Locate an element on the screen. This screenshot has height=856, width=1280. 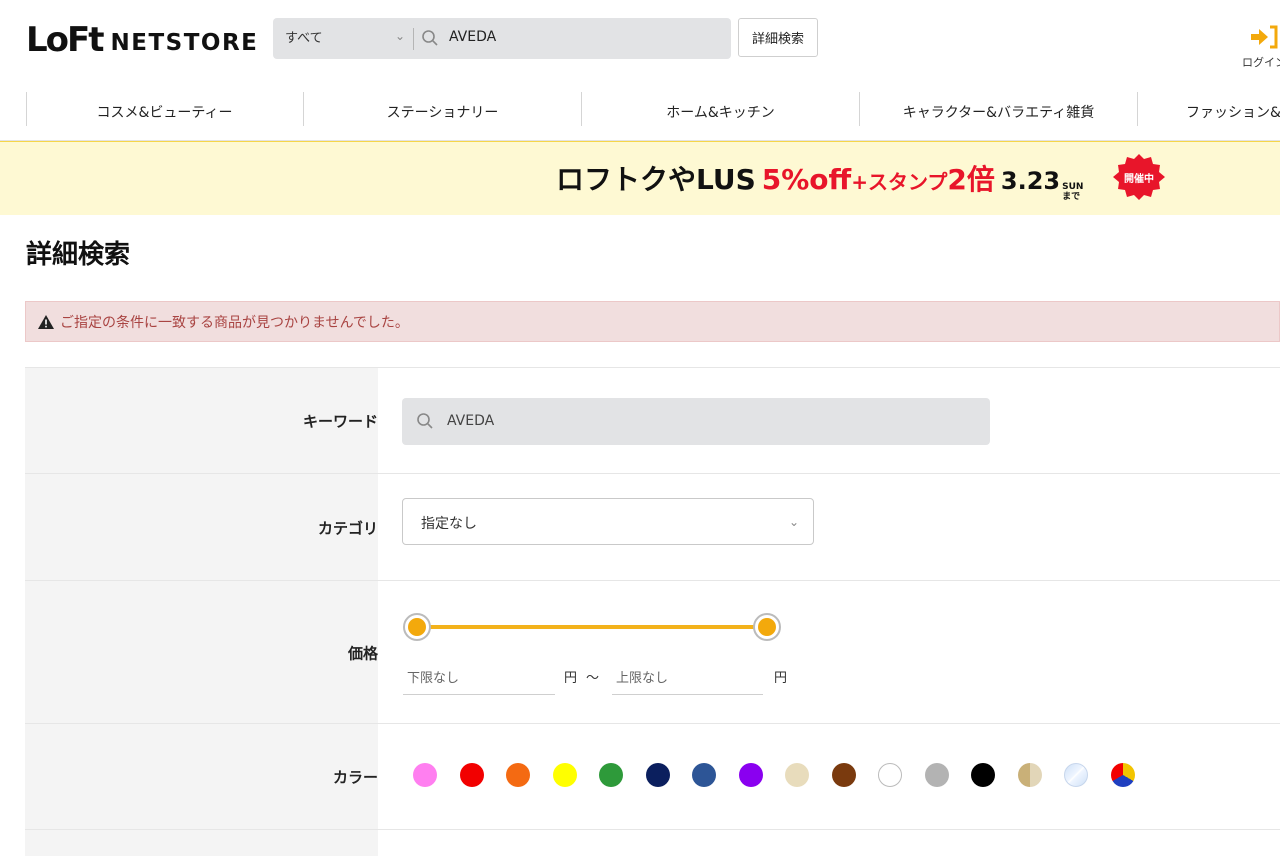
nav-item-home-kitchen: ホーム&キッチン is located at coordinates (720, 112).